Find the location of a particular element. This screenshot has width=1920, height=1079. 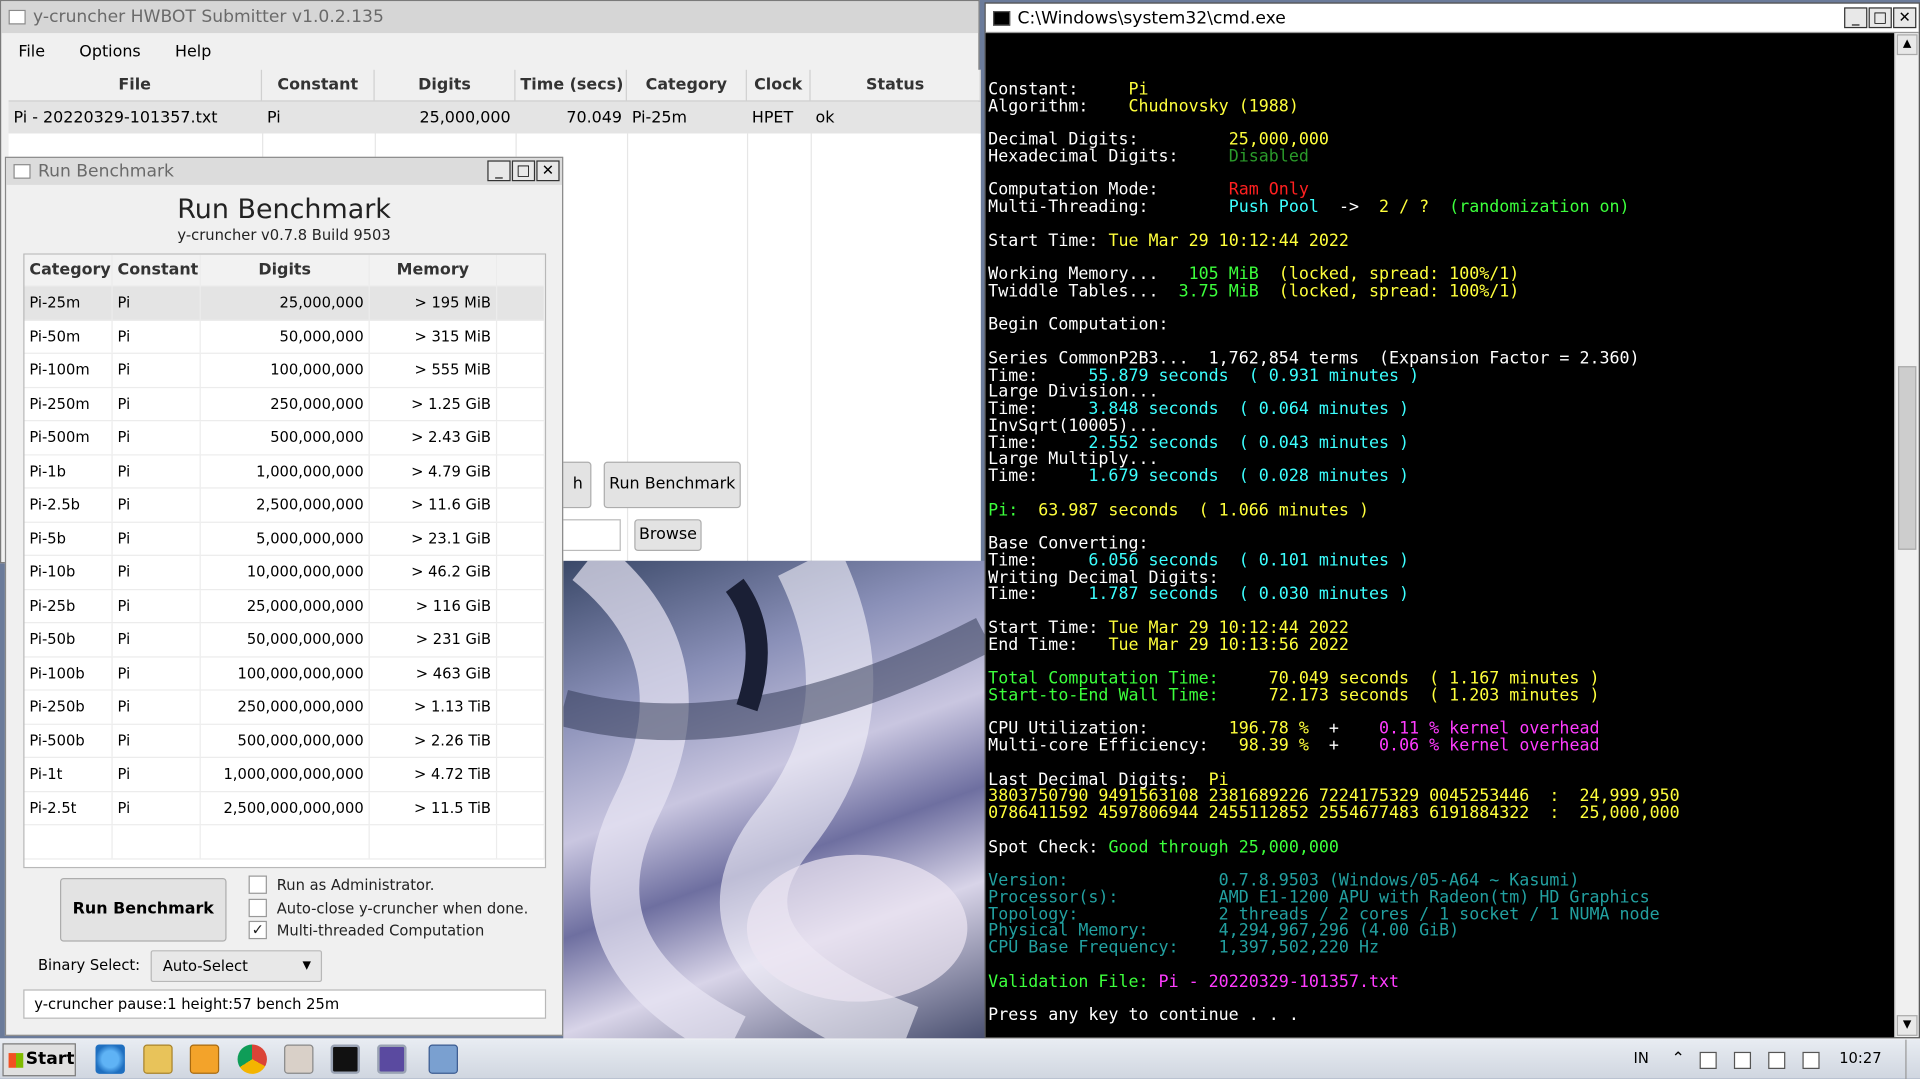

table-row: Pi-100m Pi 100,000,000 > 555 MiB is located at coordinates (284, 370).